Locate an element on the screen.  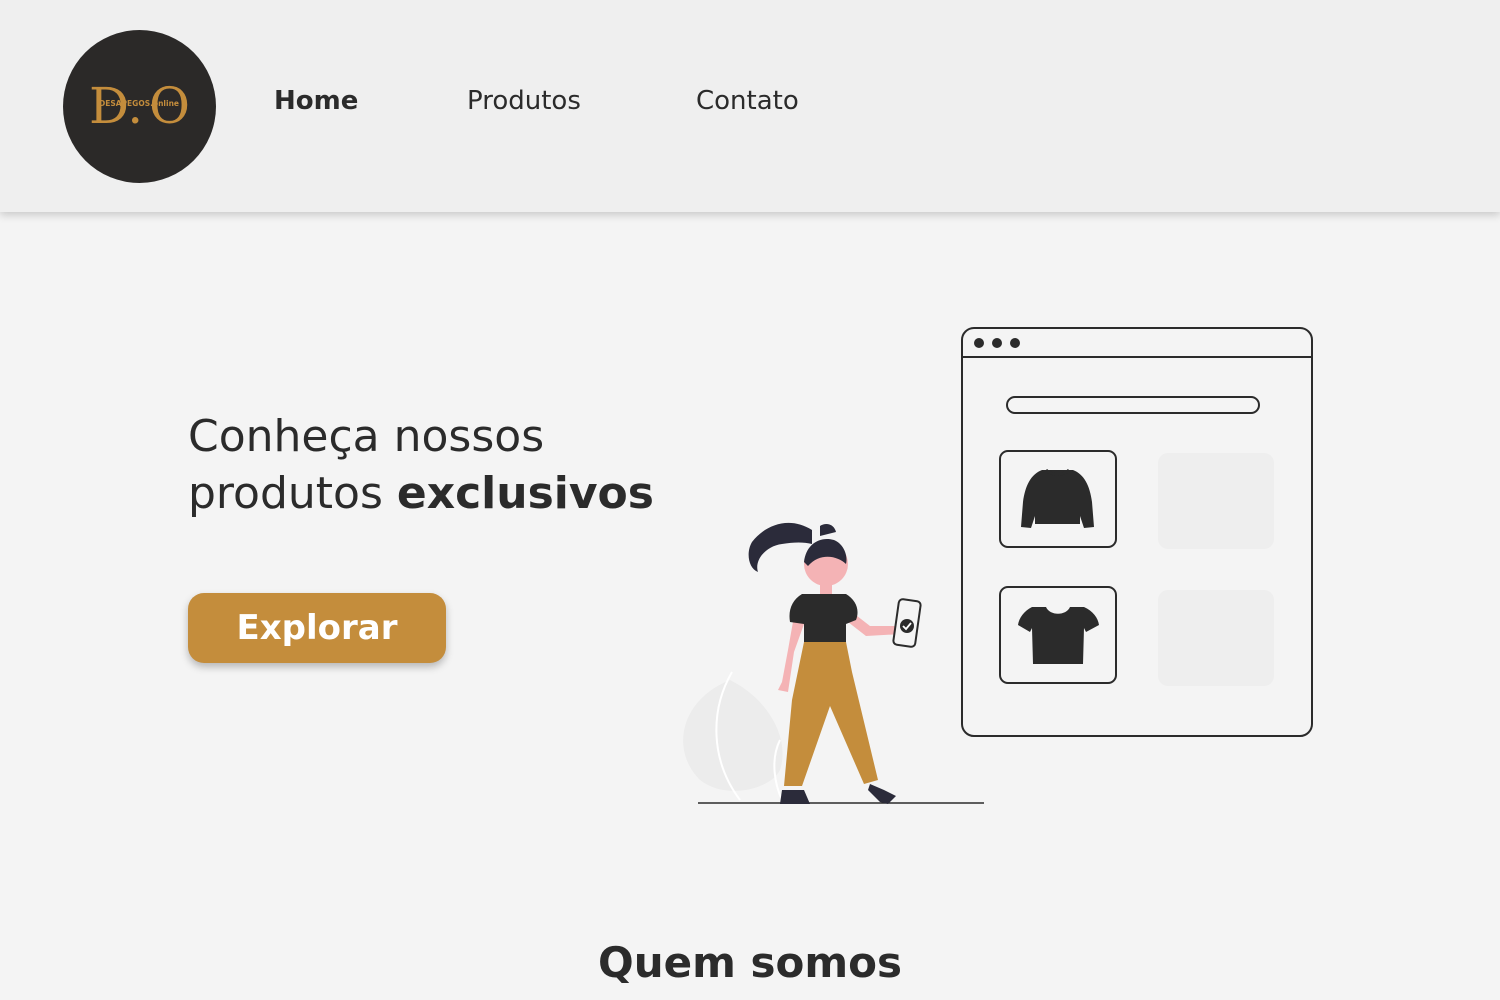
hero-title-line2: produtos is located at coordinates (292, 493).